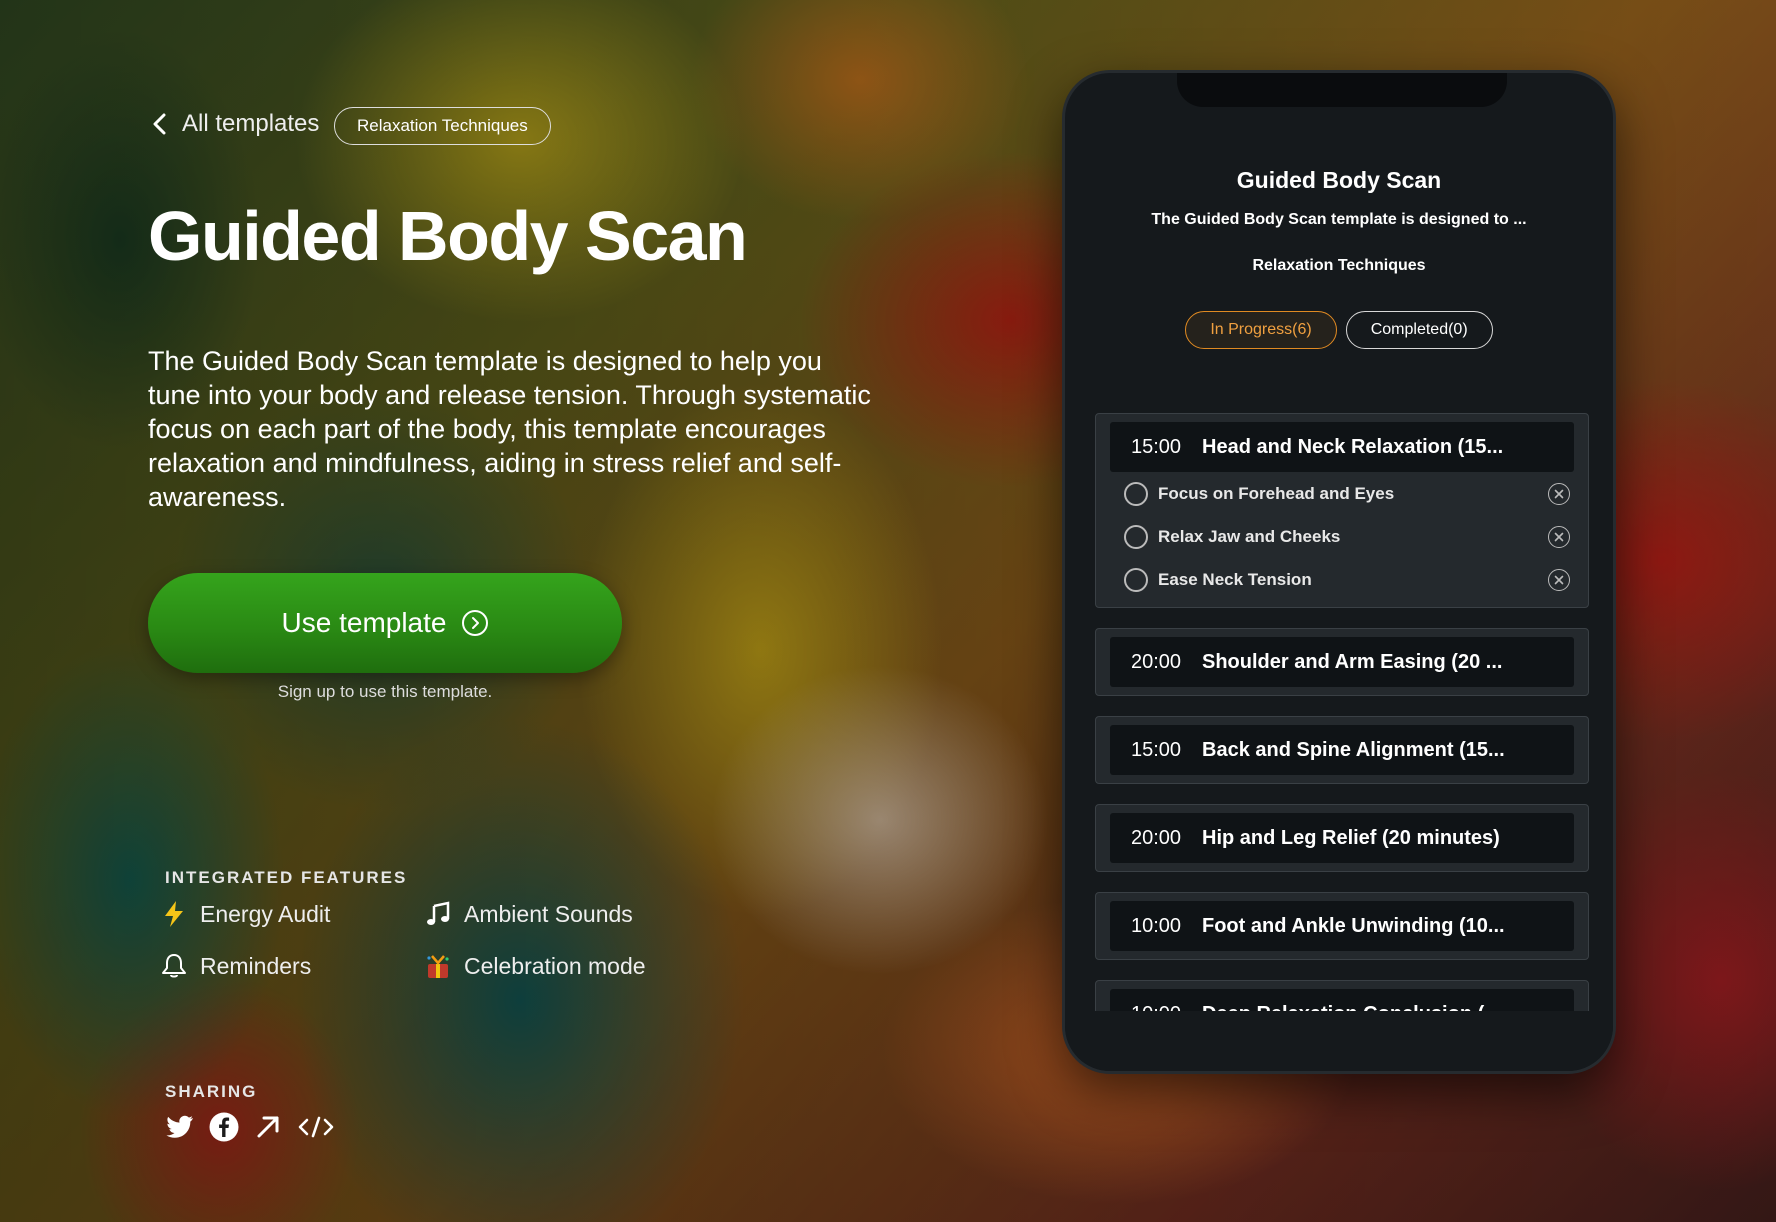 This screenshot has height=1222, width=1776. What do you see at coordinates (256, 965) in the screenshot?
I see `feature-label: Reminders` at bounding box center [256, 965].